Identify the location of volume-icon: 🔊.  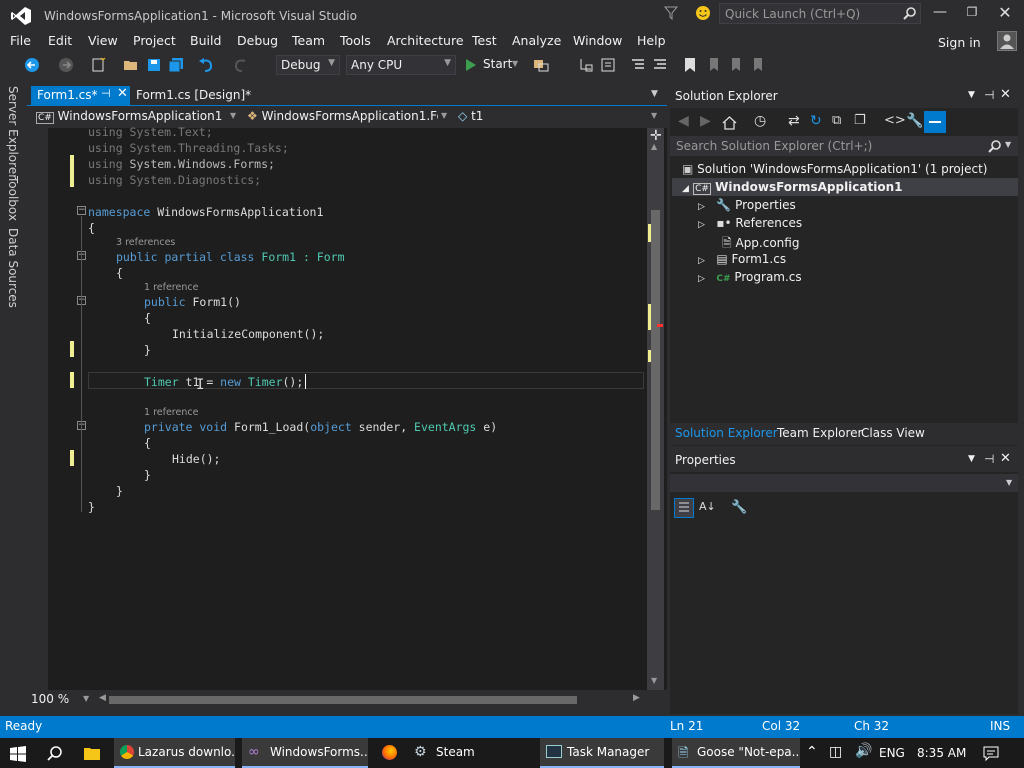
(863, 751).